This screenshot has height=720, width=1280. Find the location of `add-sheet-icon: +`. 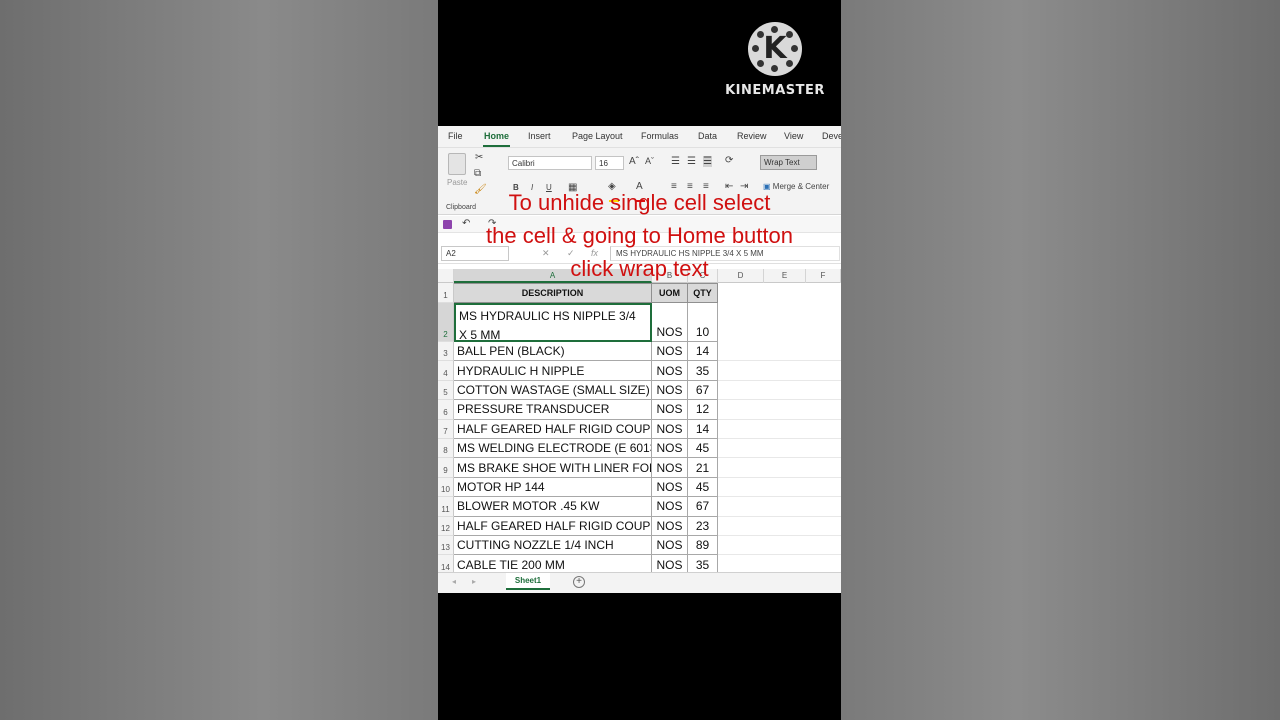

add-sheet-icon: + is located at coordinates (579, 582).